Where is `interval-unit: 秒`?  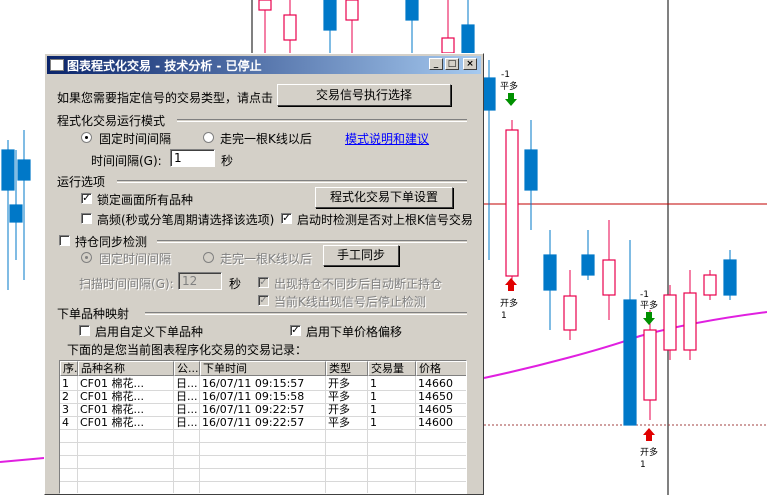
interval-unit: 秒 is located at coordinates (227, 161).